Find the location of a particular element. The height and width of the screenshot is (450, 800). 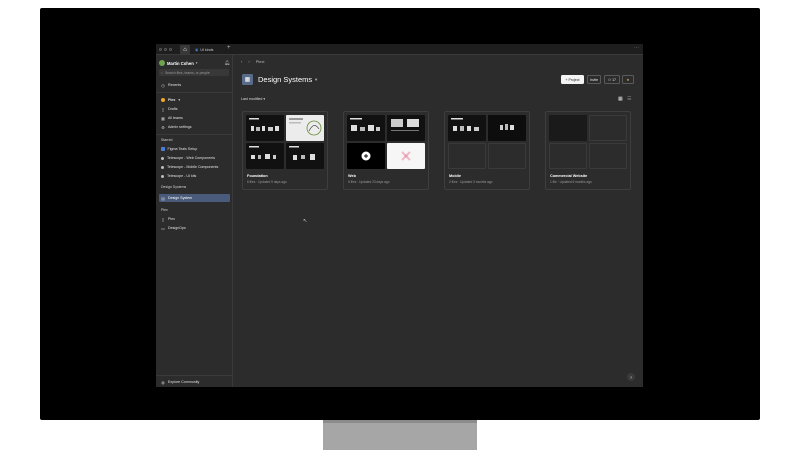

window-minimize-dot is located at coordinates (165, 49).